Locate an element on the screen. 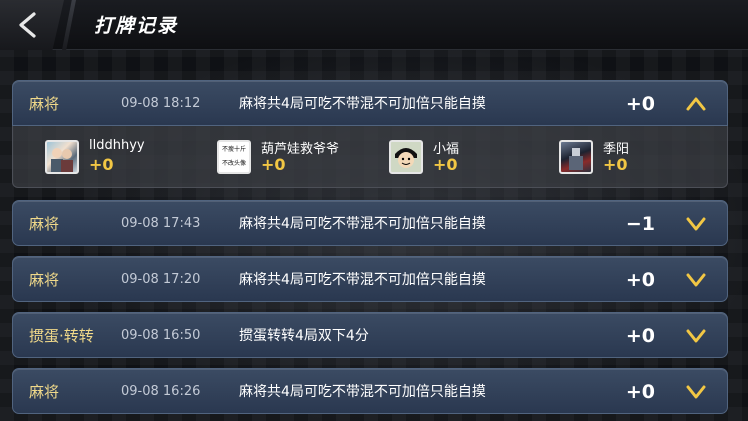 This screenshot has height=421, width=748. photo-avatar is located at coordinates (62, 157).